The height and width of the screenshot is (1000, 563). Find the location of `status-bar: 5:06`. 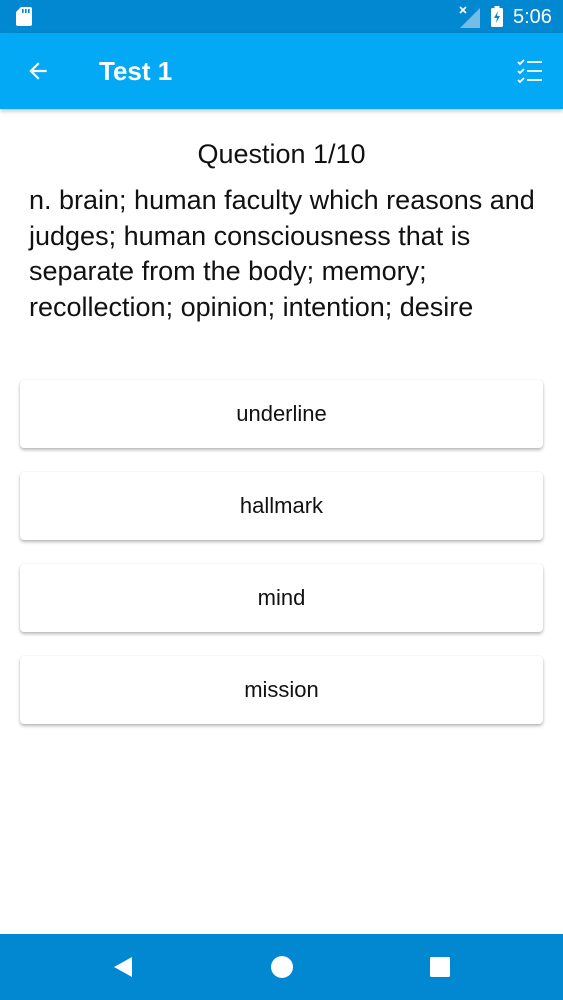

status-bar: 5:06 is located at coordinates (281, 16).